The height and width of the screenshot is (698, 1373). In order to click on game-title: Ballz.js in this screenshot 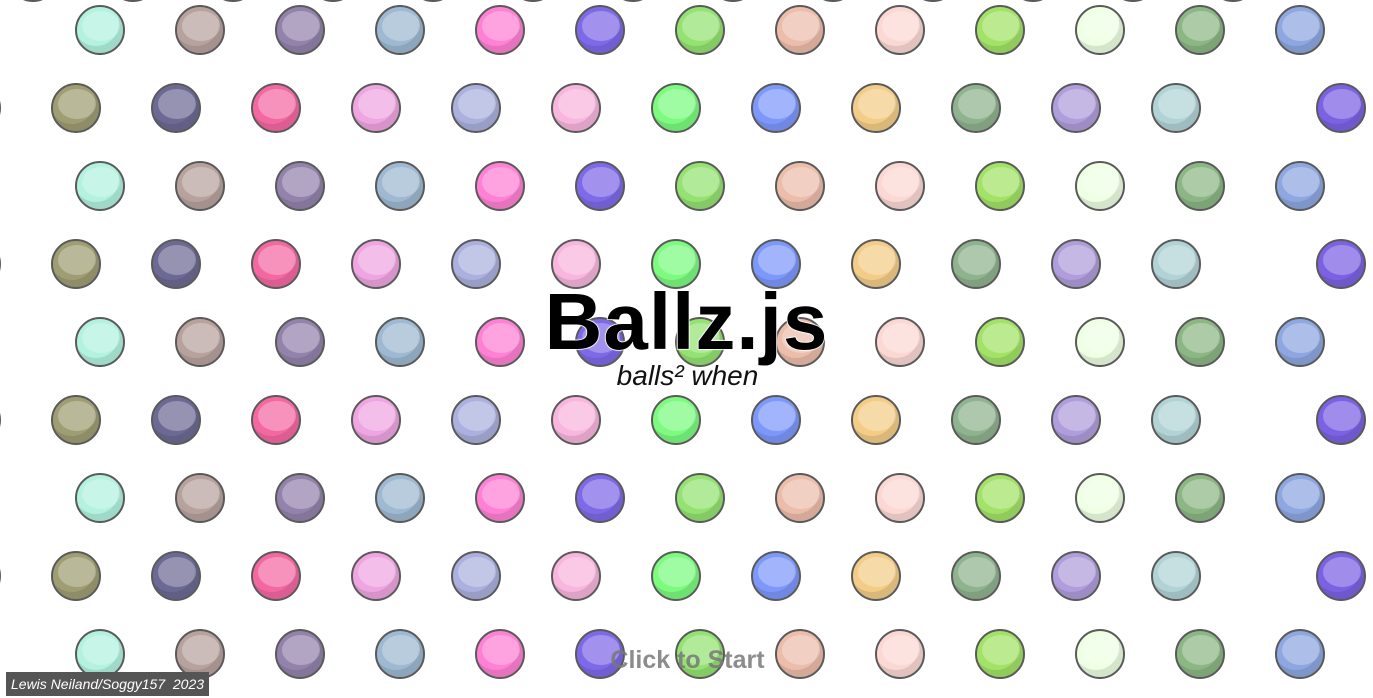, I will do `click(686, 322)`.